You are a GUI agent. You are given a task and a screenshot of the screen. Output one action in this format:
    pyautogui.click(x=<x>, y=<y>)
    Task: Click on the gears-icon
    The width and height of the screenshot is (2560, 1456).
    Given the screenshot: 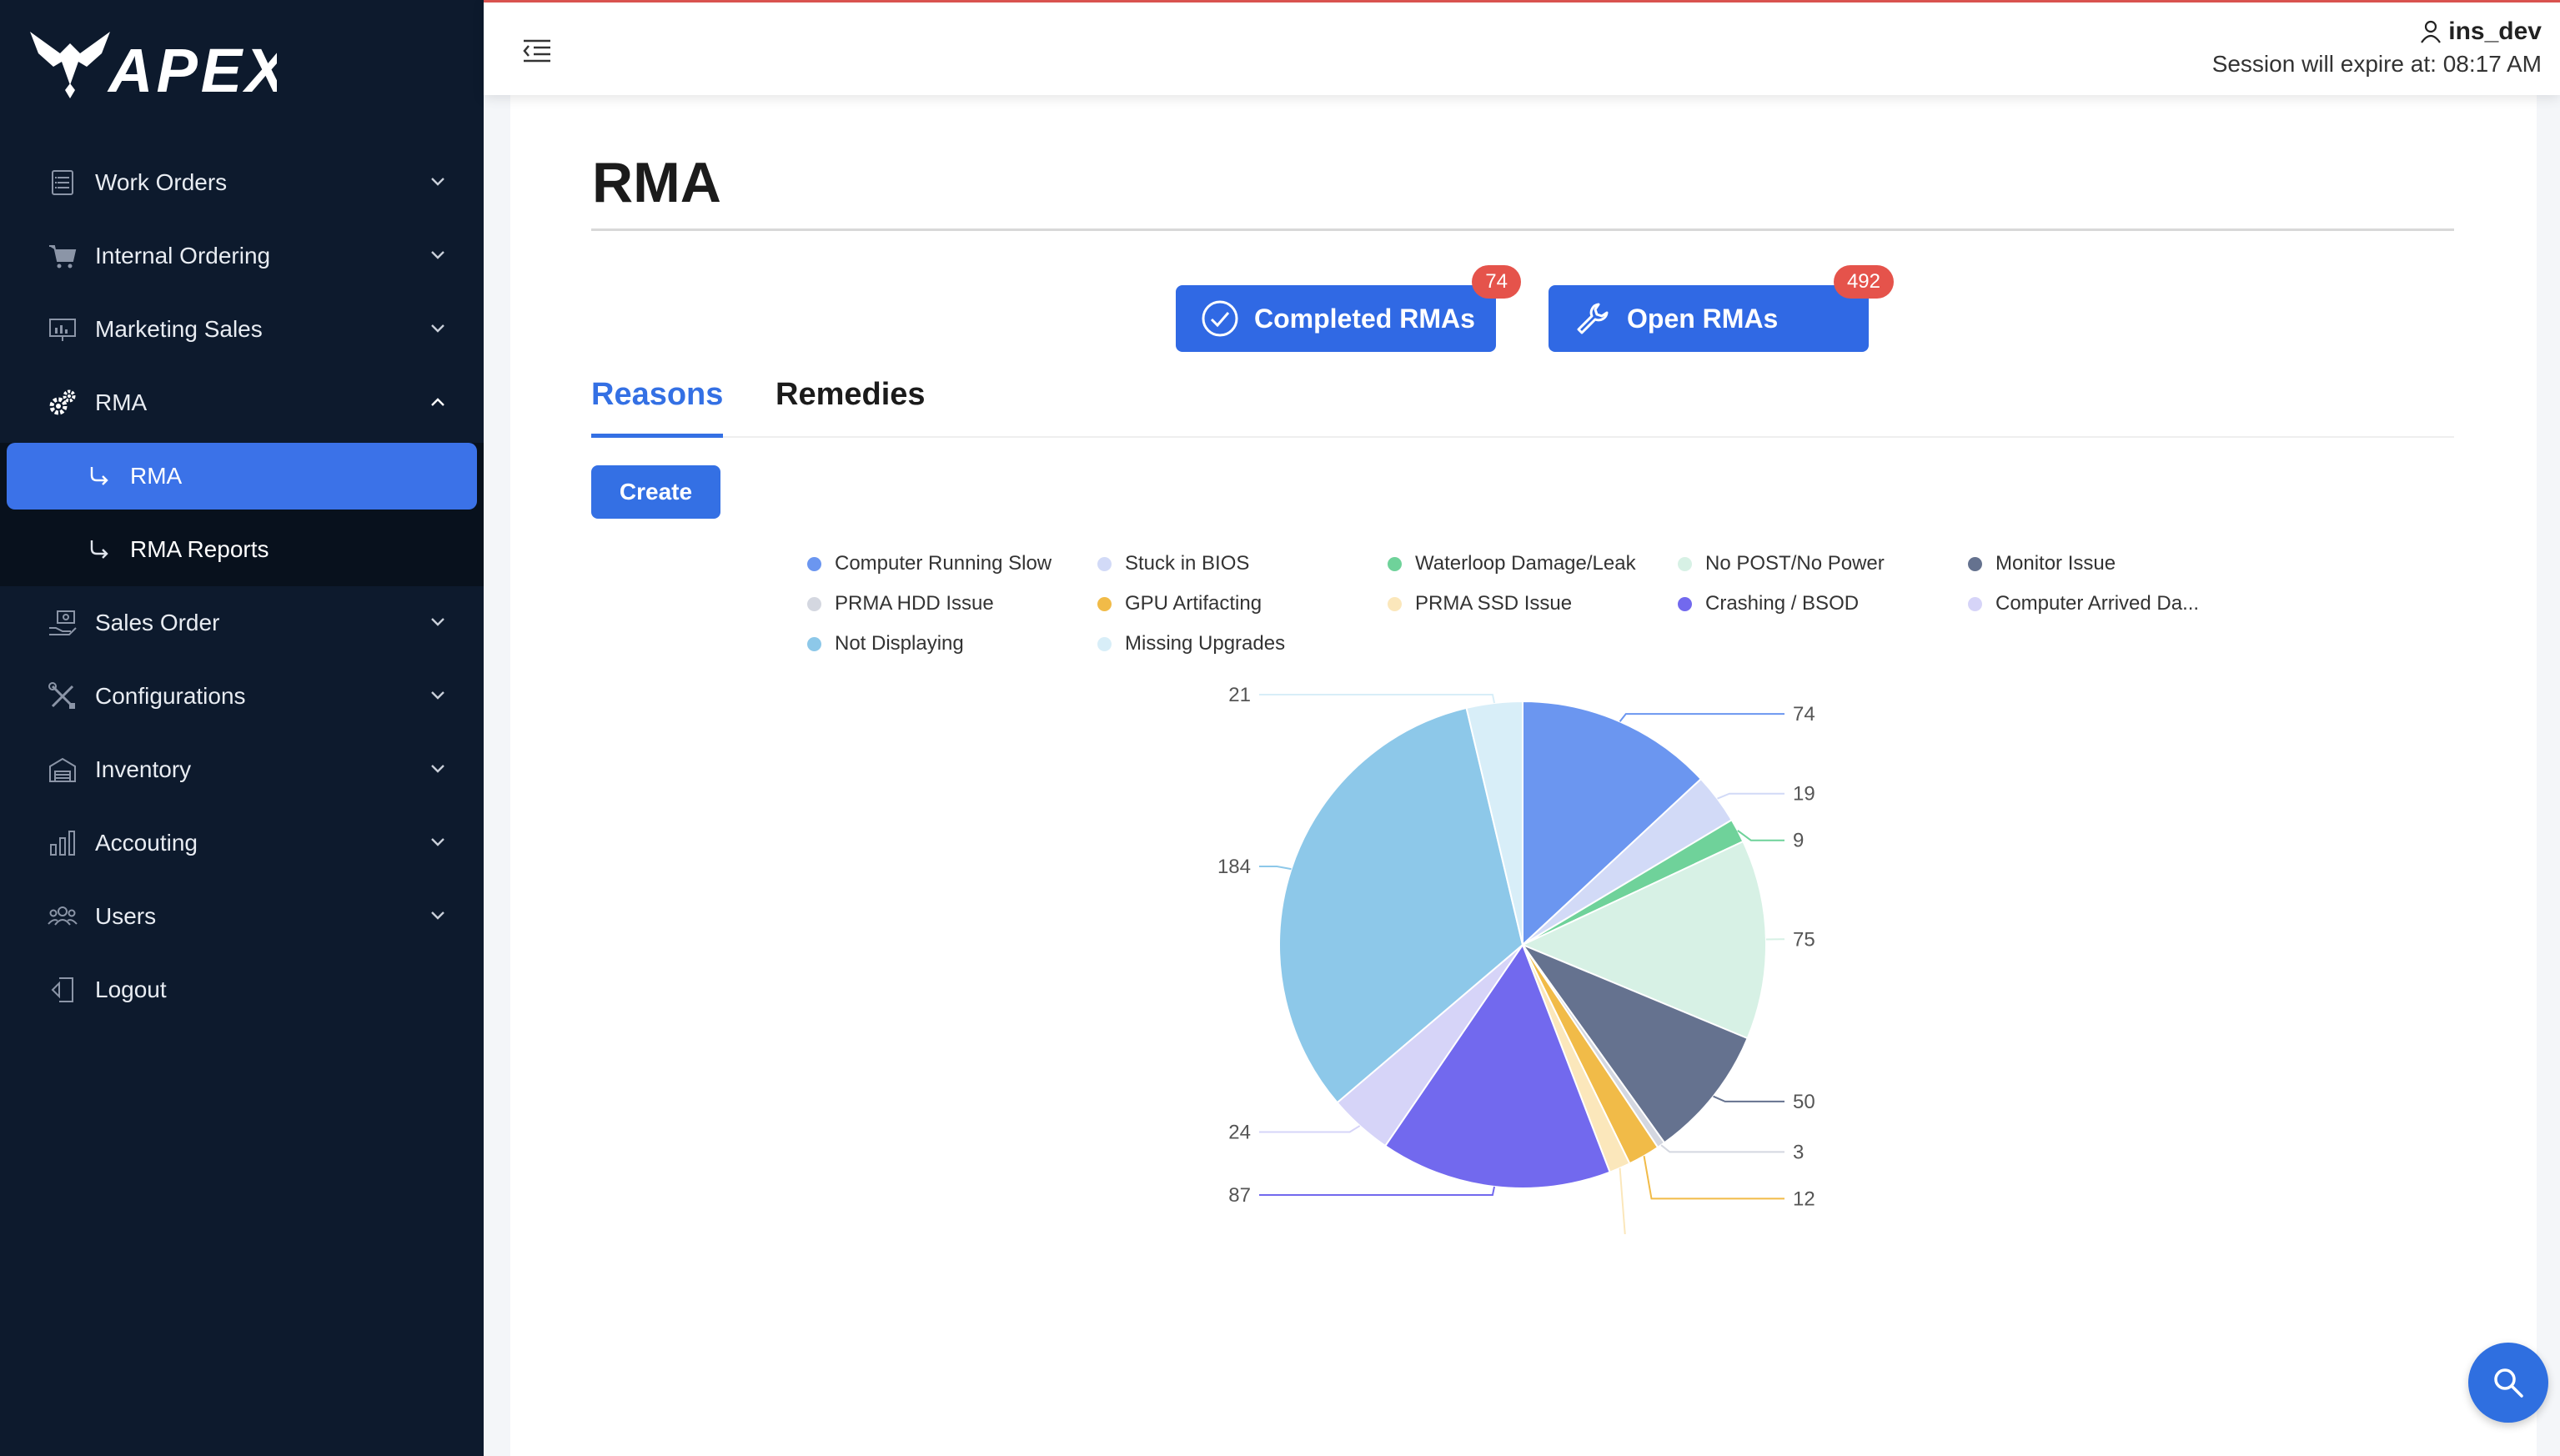 What is the action you would take?
    pyautogui.click(x=62, y=403)
    